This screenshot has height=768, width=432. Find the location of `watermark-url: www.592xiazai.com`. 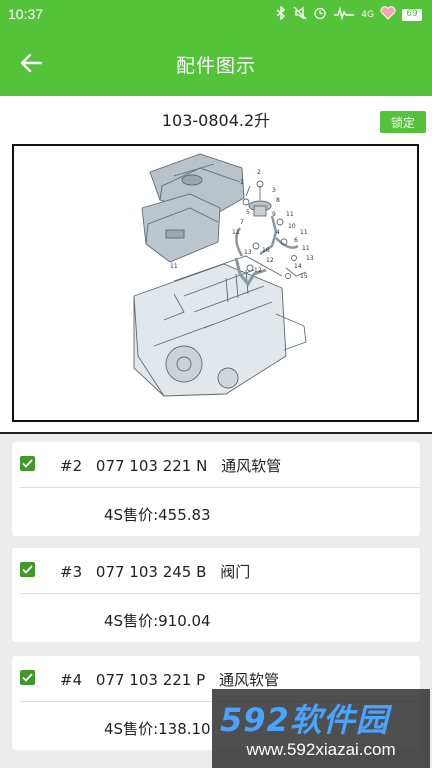

watermark-url: www.592xiazai.com is located at coordinates (321, 749).